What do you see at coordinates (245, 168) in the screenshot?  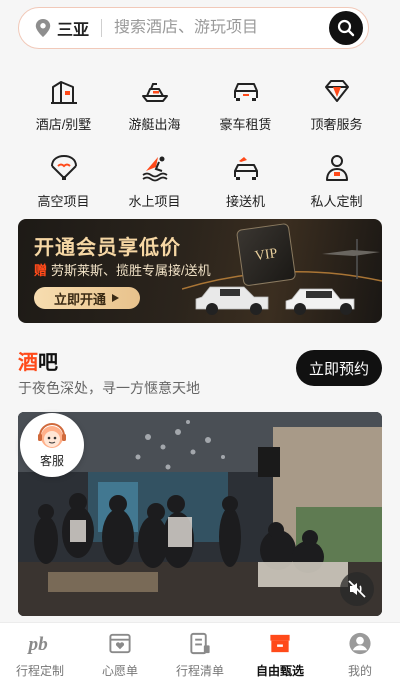 I see `airport-transfer-icon` at bounding box center [245, 168].